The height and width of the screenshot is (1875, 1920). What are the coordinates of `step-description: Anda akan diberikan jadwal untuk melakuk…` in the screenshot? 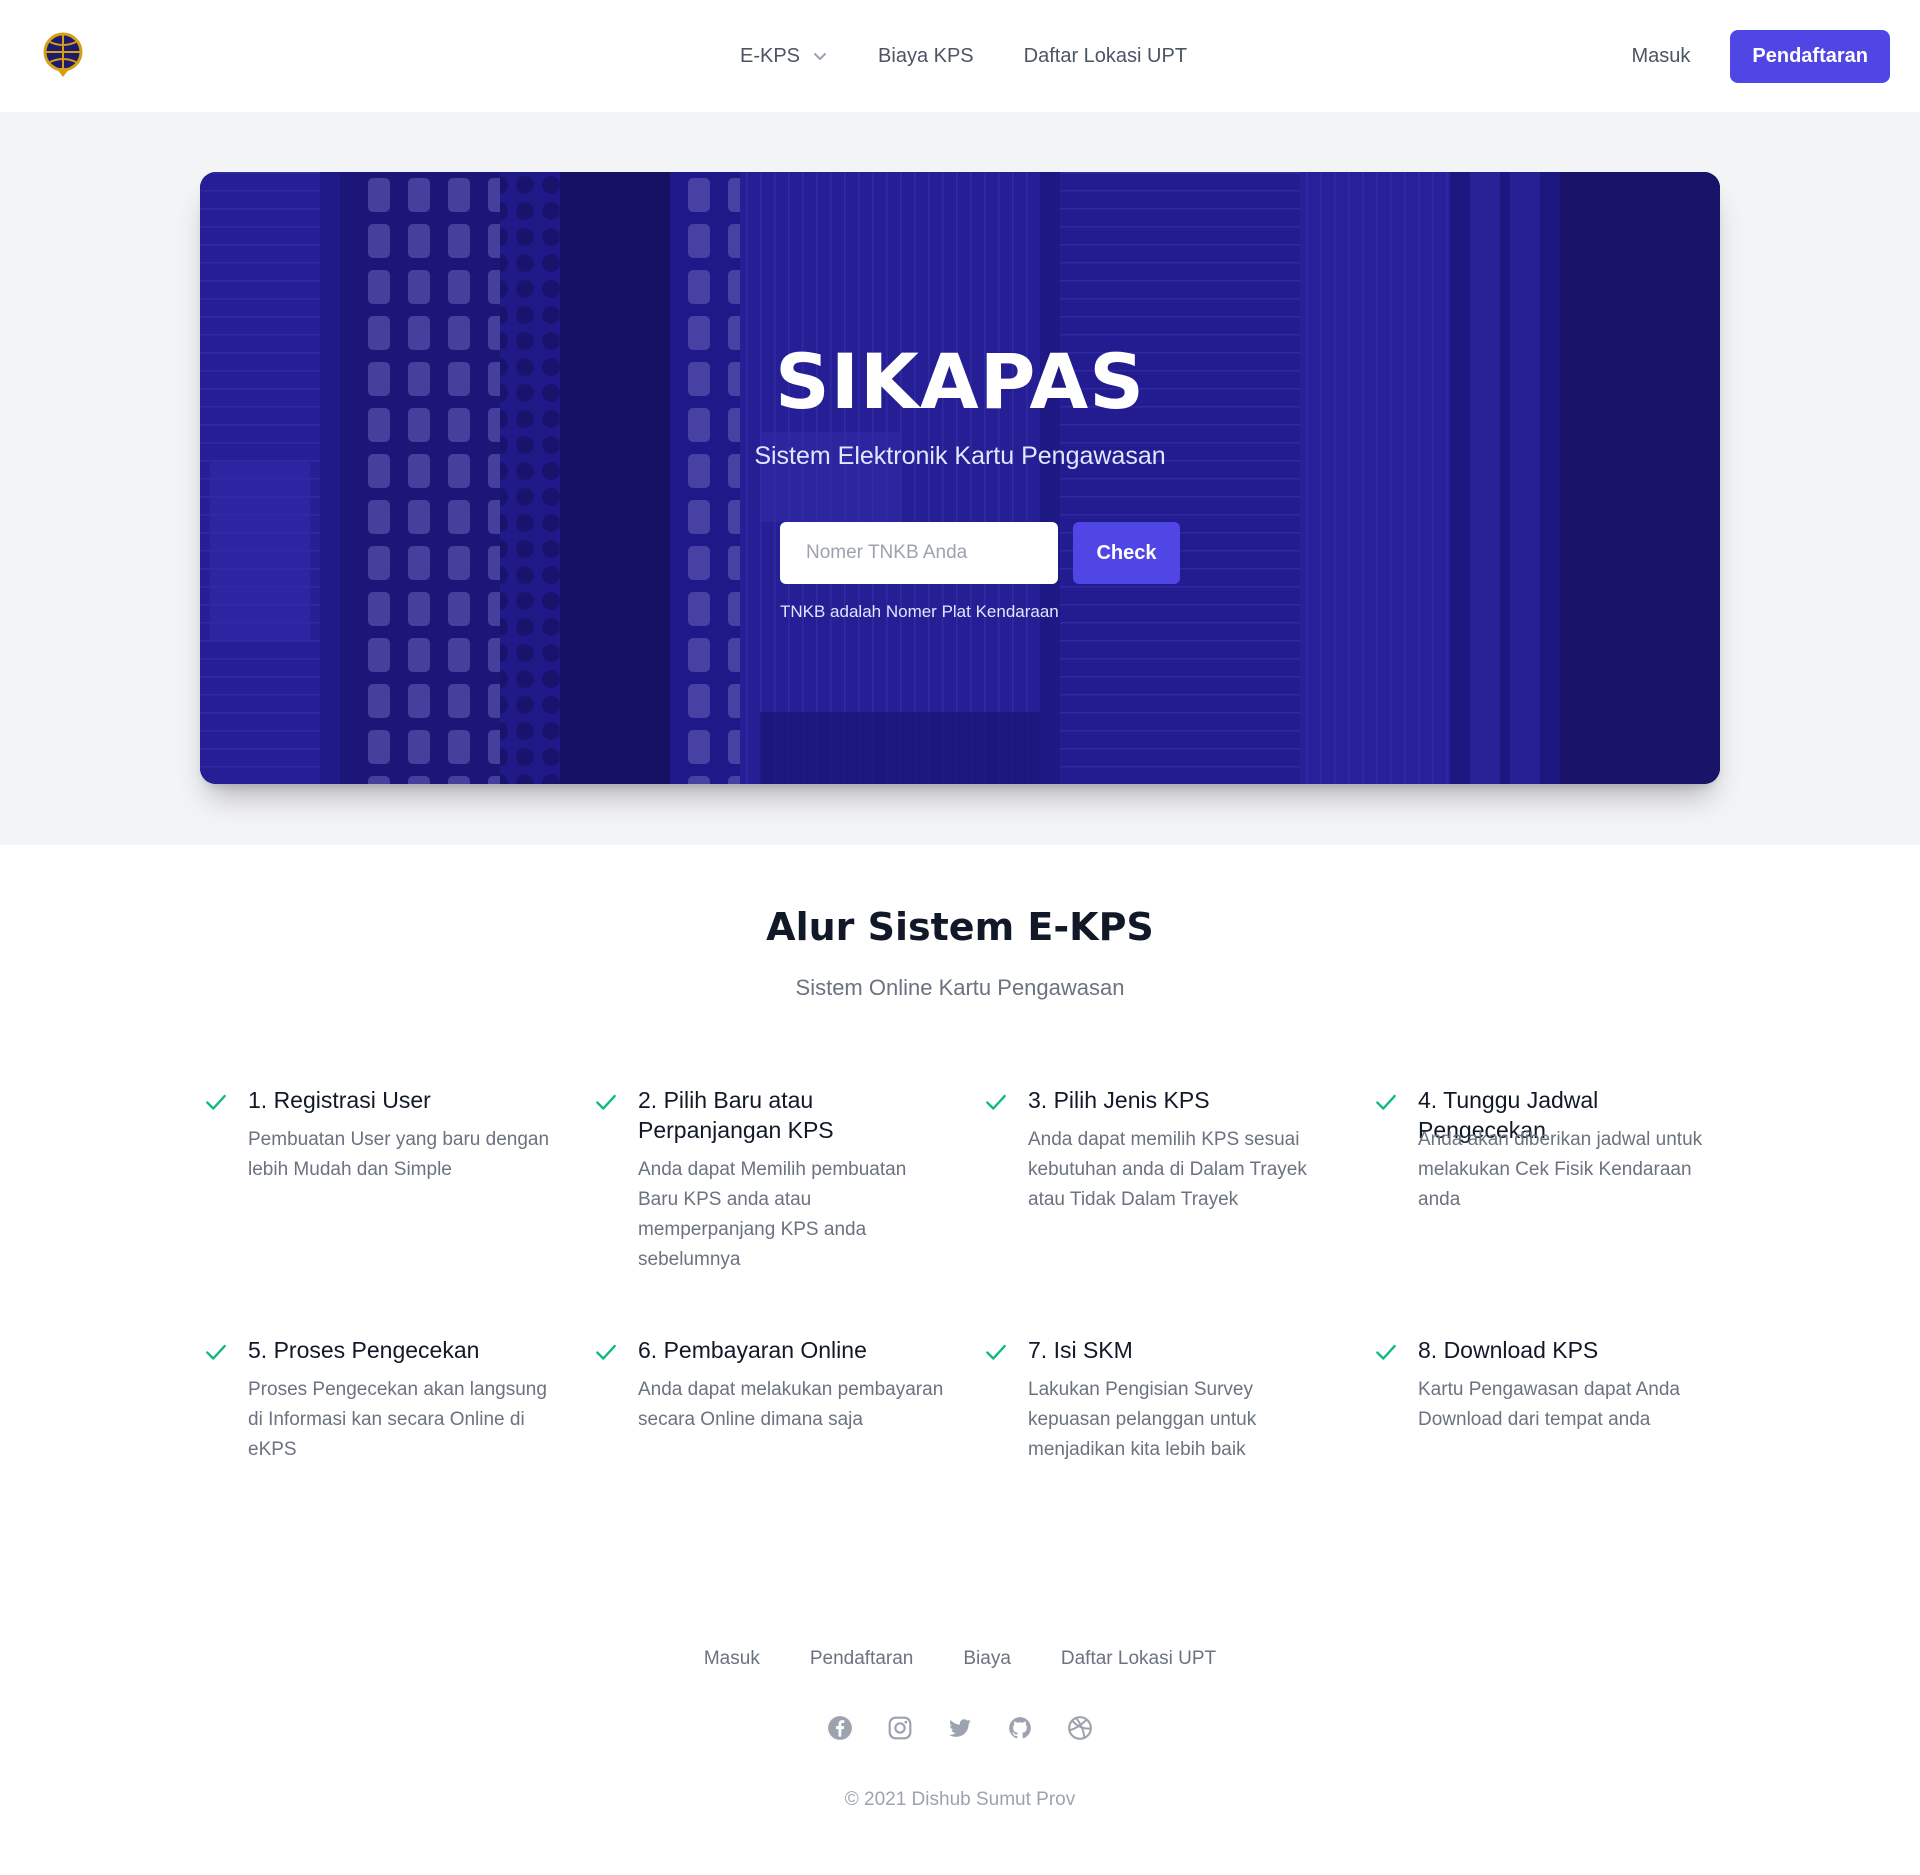 It's located at (1560, 1169).